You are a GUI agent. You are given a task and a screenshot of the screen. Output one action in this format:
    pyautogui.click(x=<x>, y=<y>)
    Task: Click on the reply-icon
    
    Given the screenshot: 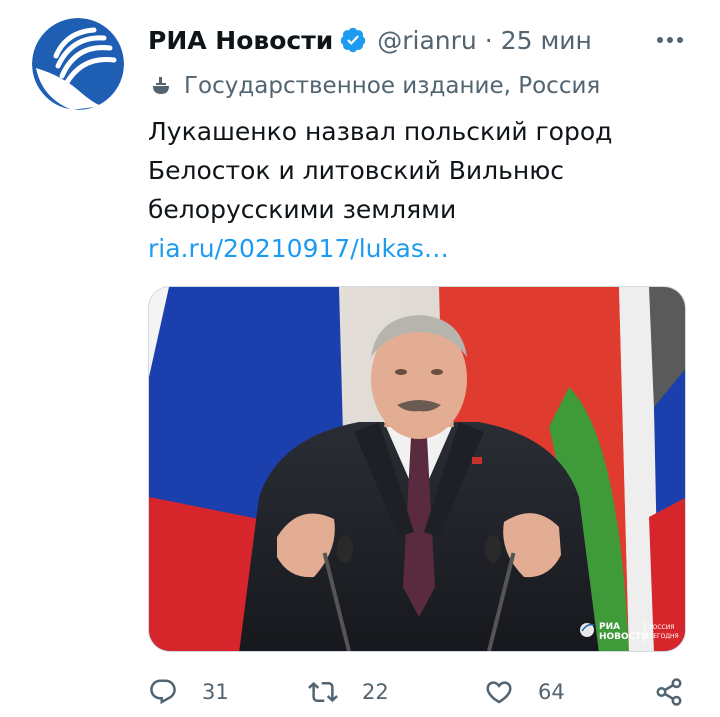 What is the action you would take?
    pyautogui.click(x=163, y=692)
    